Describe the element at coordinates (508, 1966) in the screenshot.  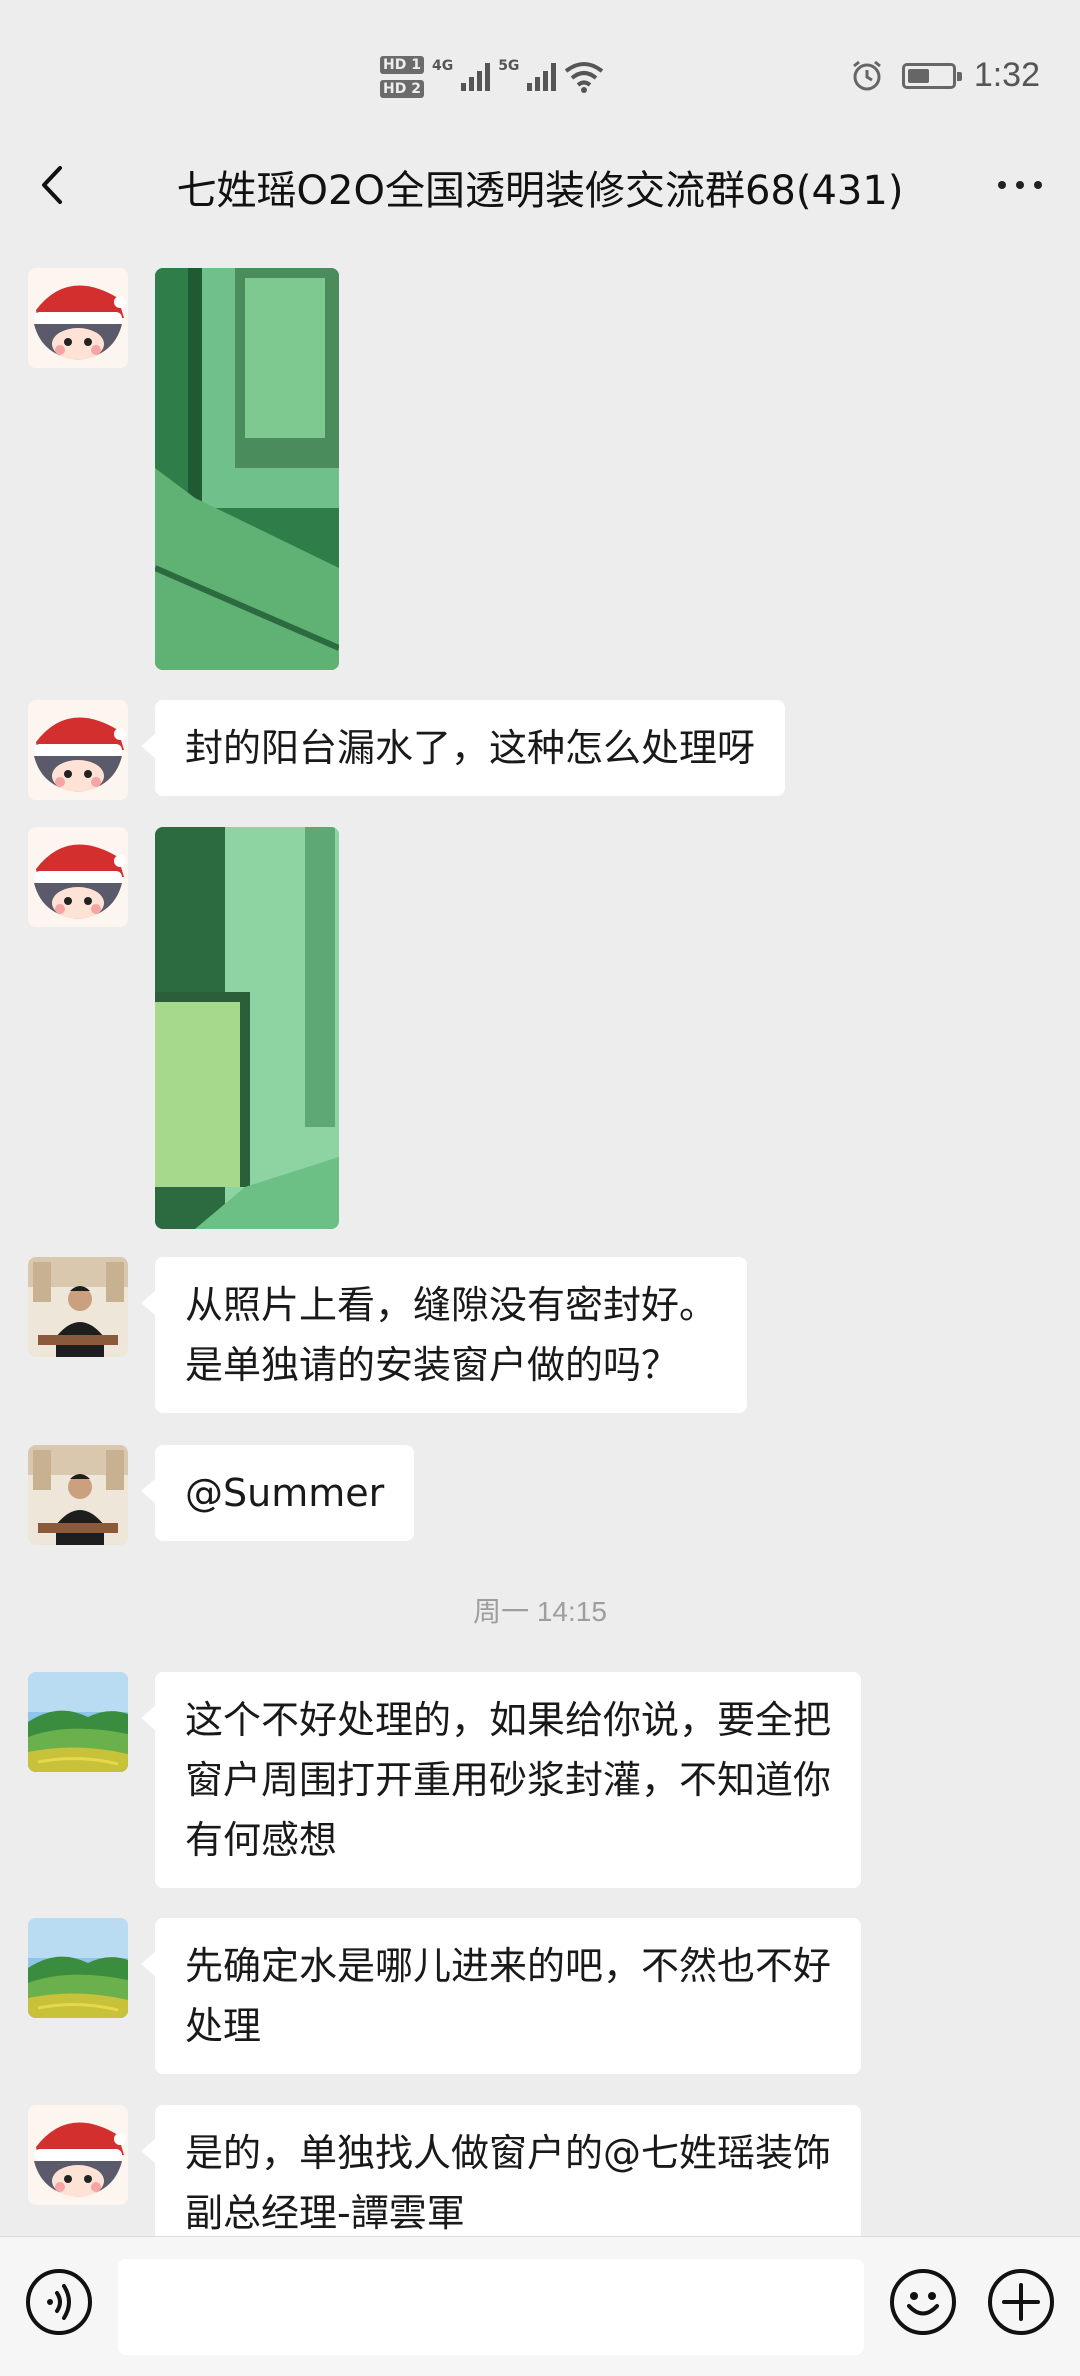
I see `message-text-line: 先确定水是哪儿进来的吧，不然也不好` at that location.